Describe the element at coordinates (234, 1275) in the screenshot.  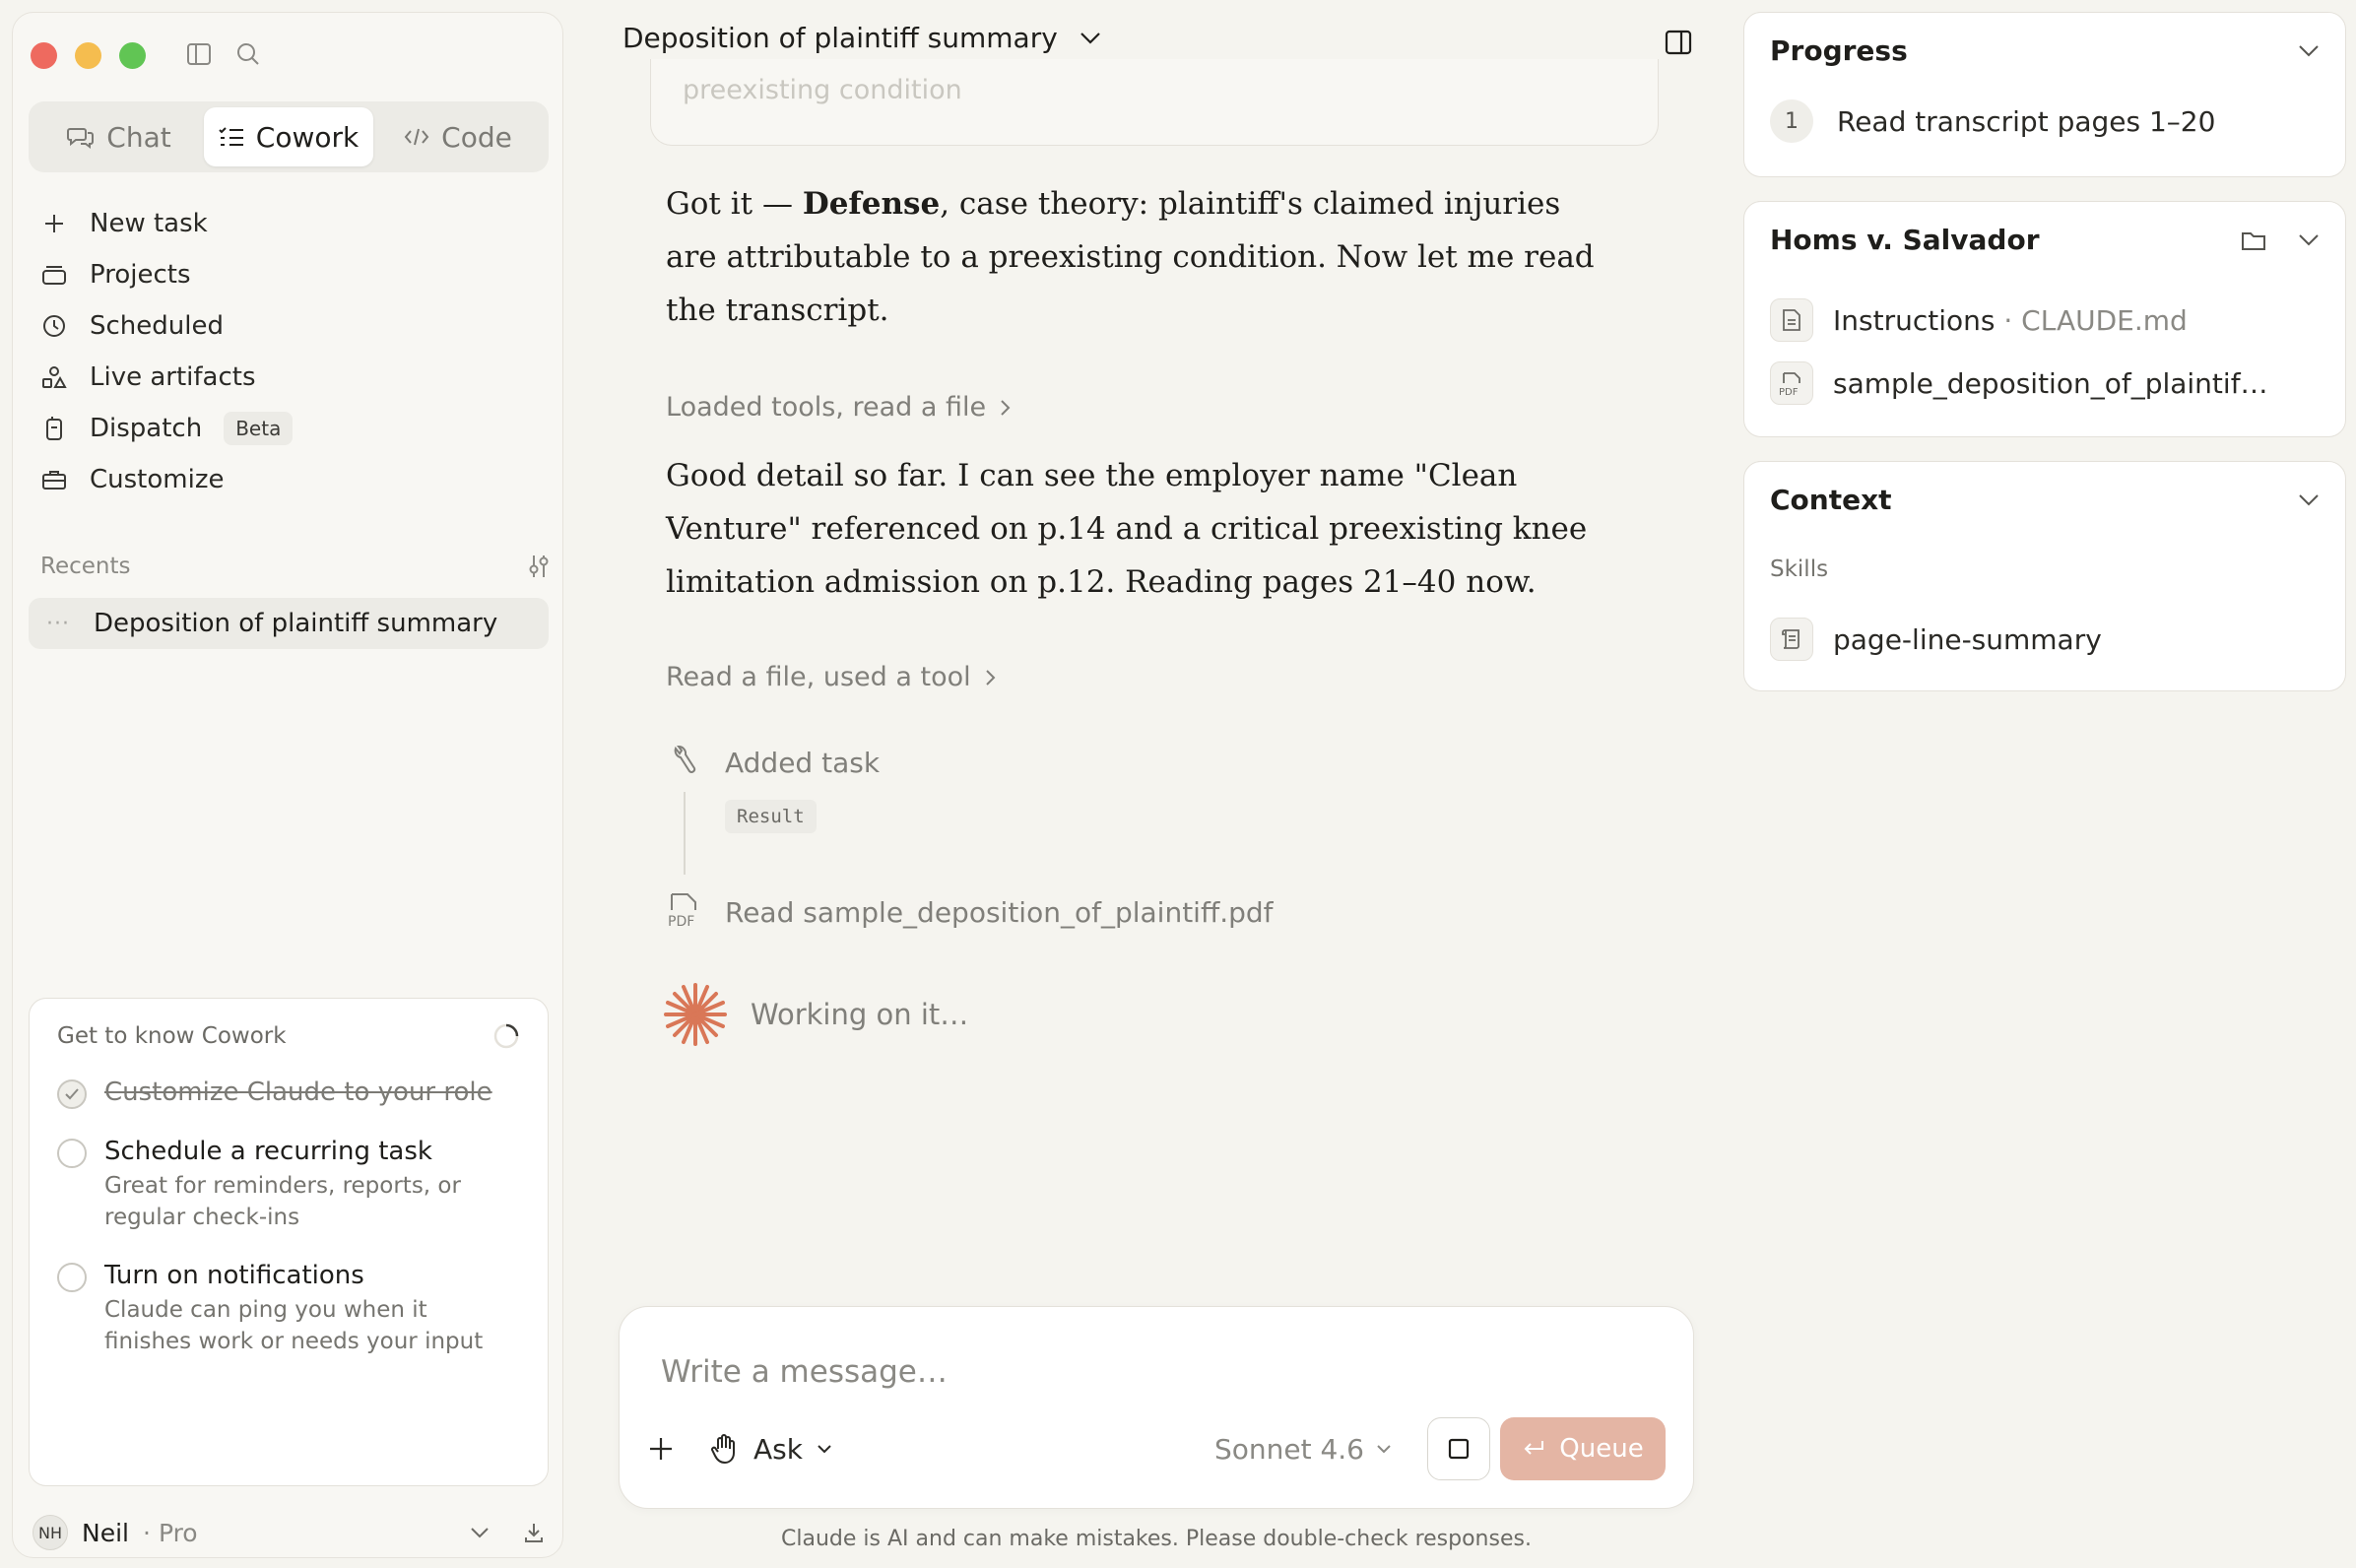
I see `onboarding-item-title: Turn on notifications` at that location.